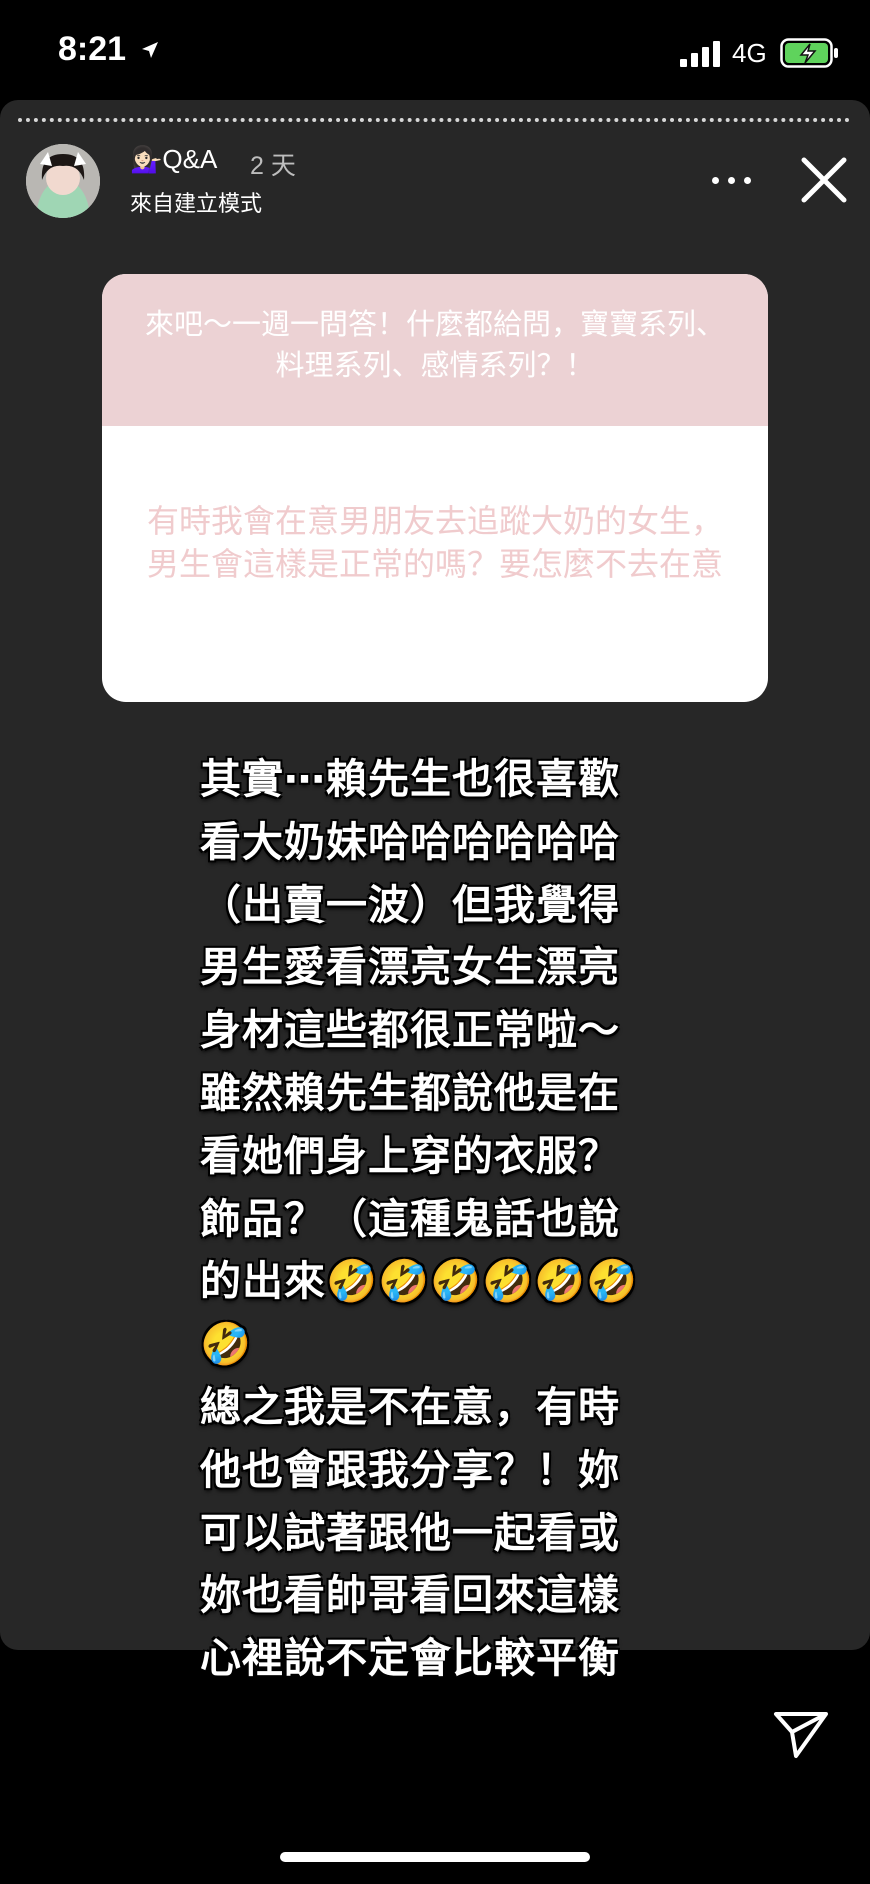 The image size is (870, 1884). I want to click on network-type: 4G, so click(749, 53).